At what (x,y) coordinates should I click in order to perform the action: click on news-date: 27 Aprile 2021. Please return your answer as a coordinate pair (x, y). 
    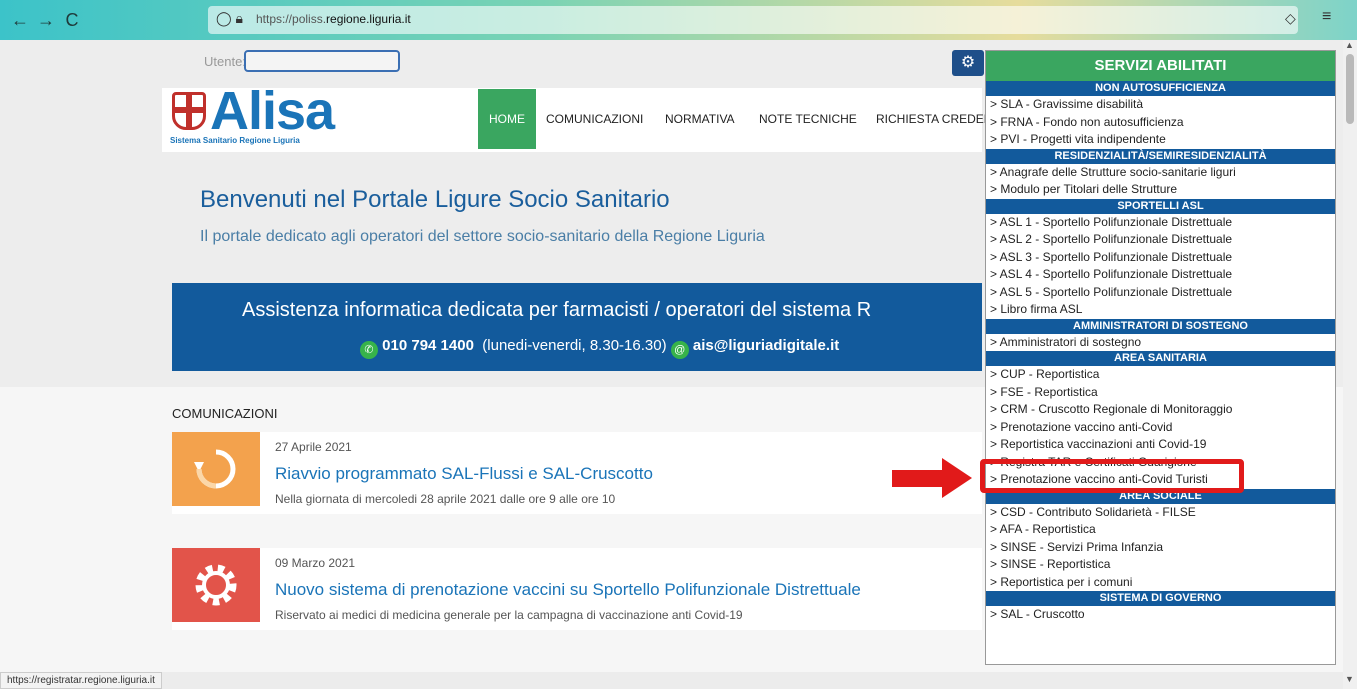
    Looking at the image, I should click on (313, 447).